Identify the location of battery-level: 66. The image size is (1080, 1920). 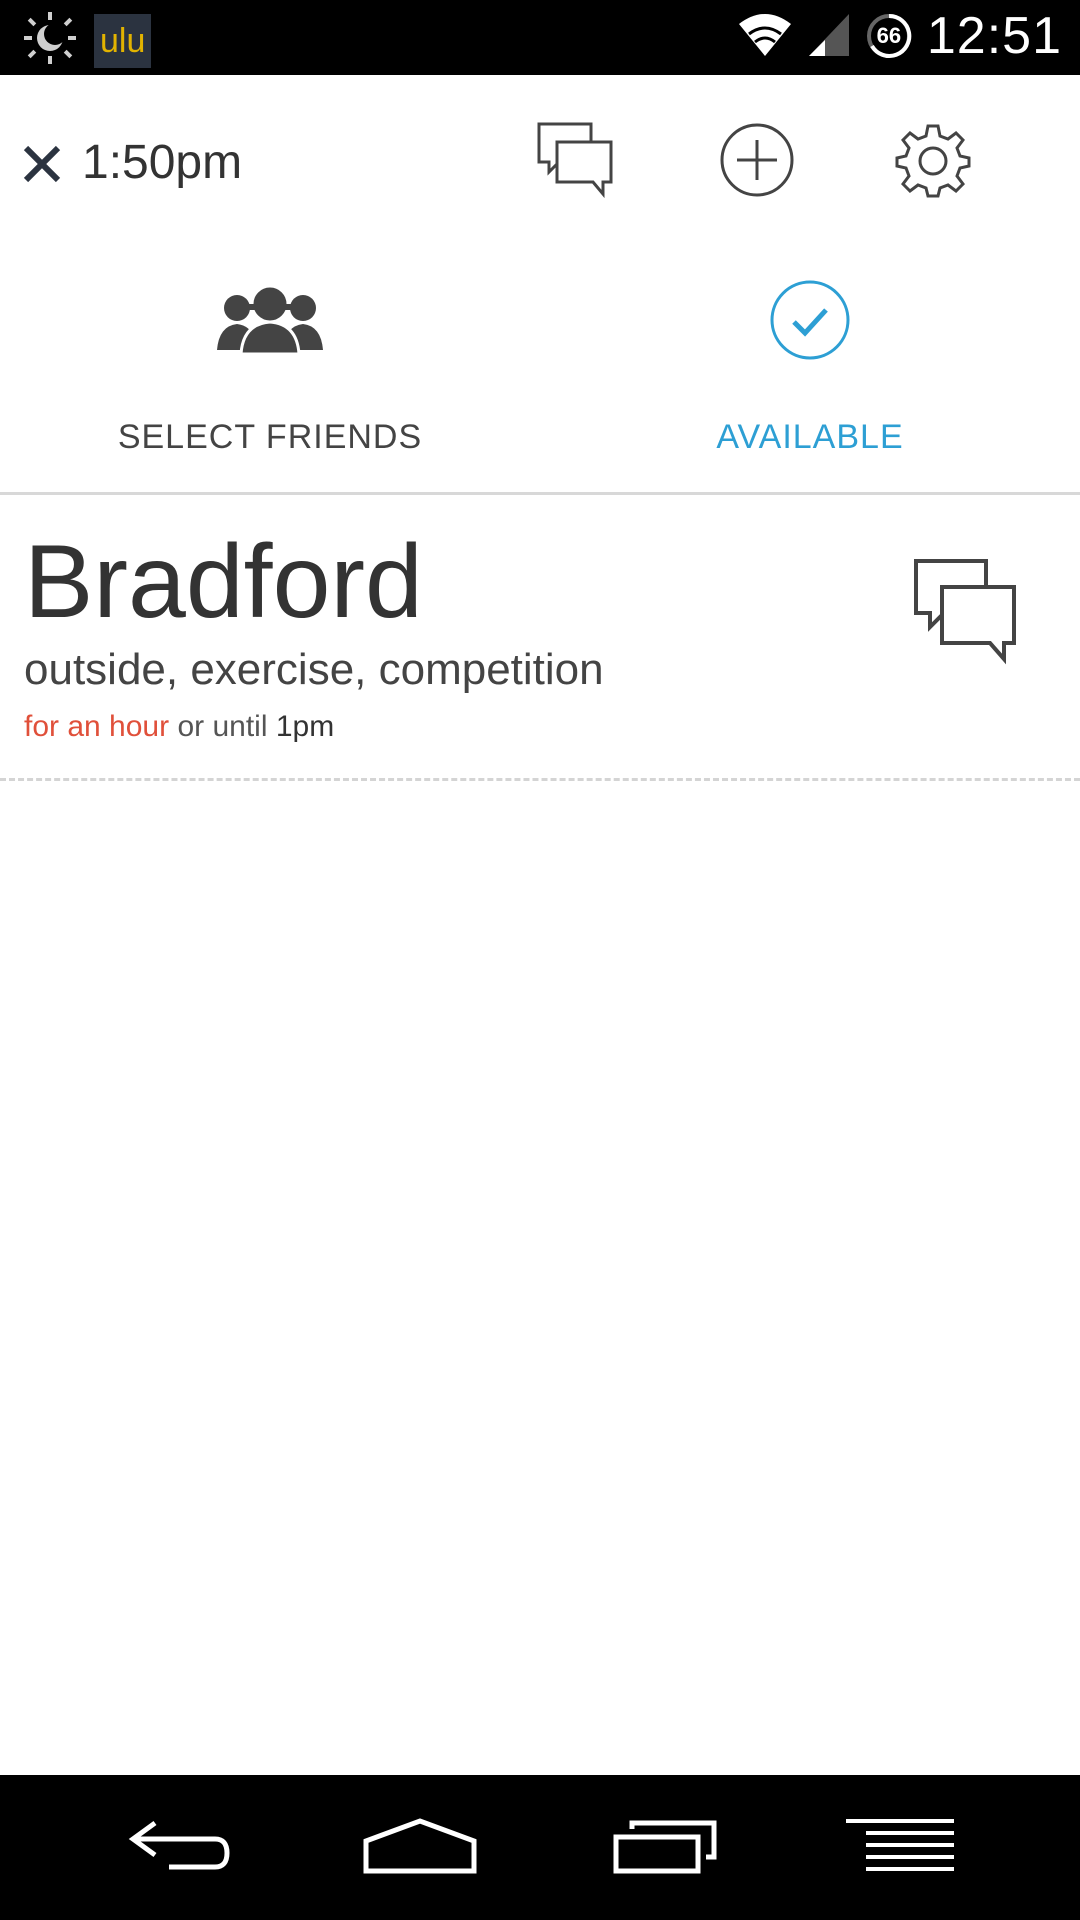
(889, 35).